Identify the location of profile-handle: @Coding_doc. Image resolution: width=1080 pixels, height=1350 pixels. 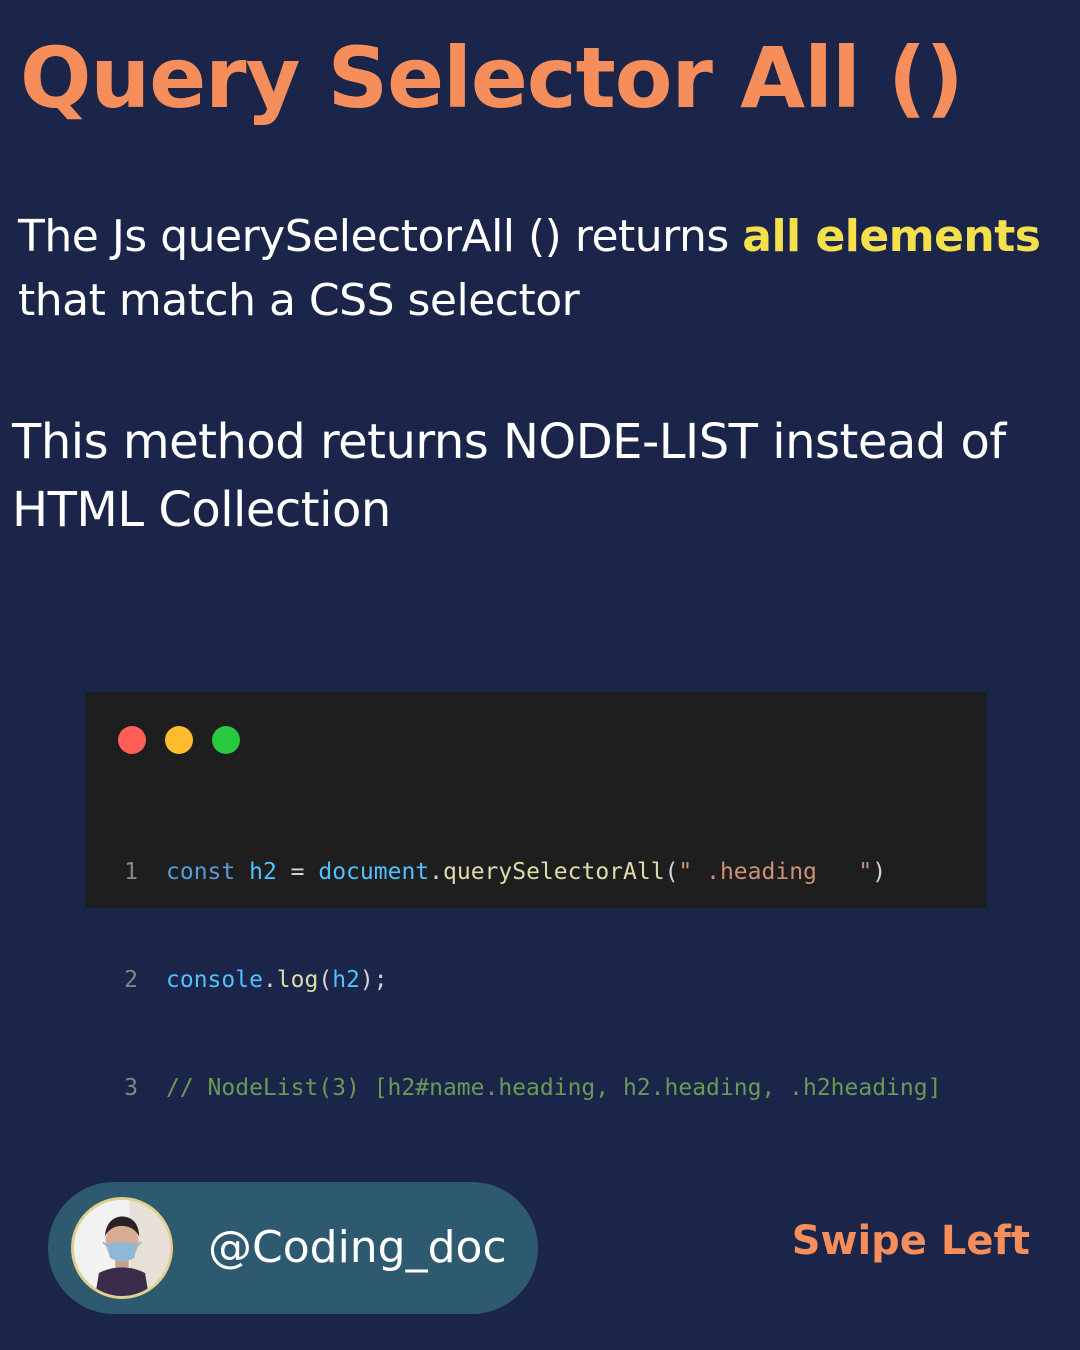
(357, 1248).